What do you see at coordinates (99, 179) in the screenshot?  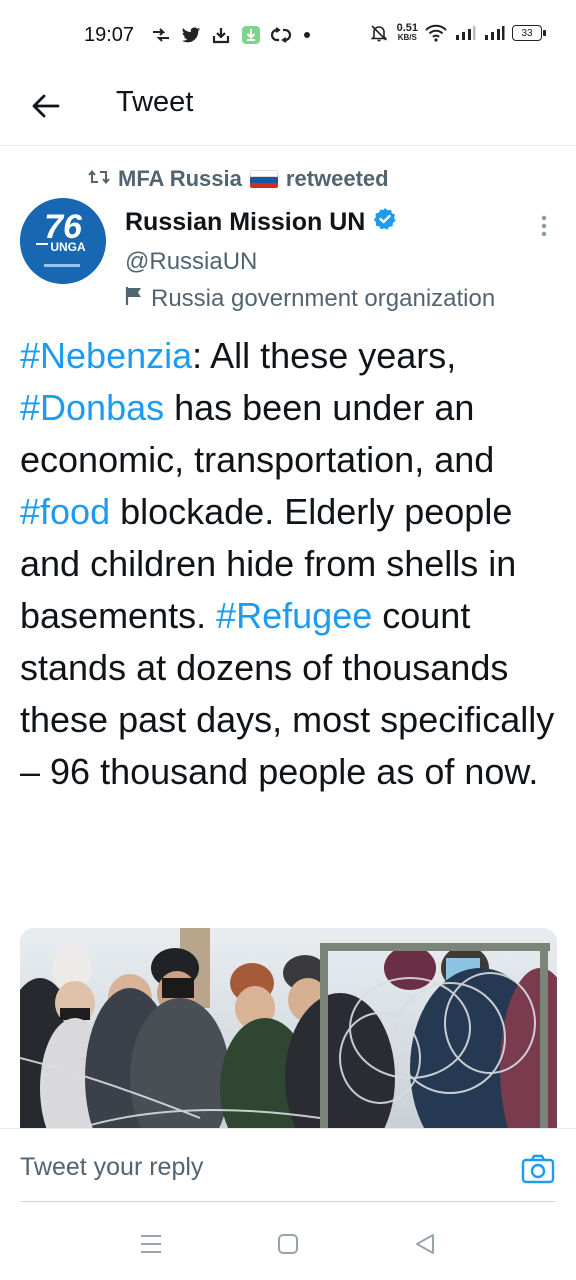 I see `retweet-icon` at bounding box center [99, 179].